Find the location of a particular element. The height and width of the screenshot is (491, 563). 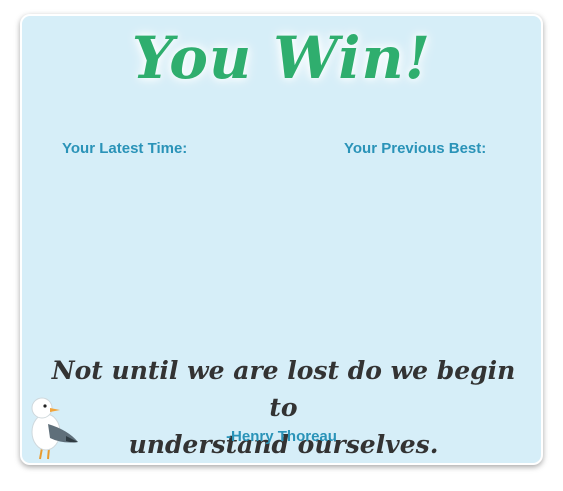

seagull-icon is located at coordinates (54, 428).